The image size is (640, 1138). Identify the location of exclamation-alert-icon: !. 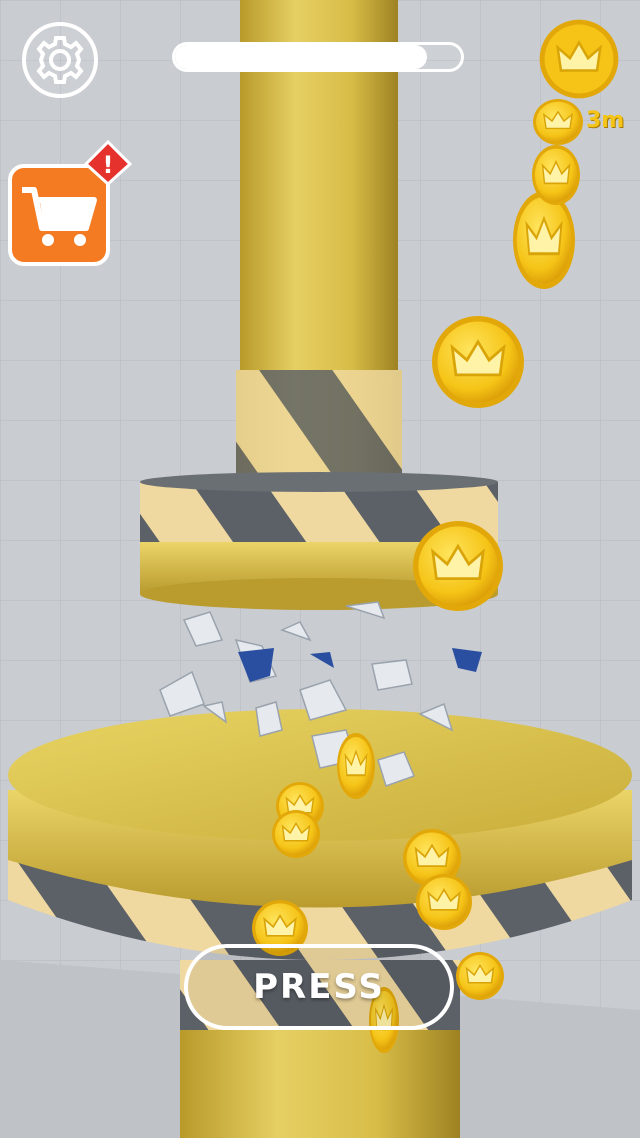
(108, 163).